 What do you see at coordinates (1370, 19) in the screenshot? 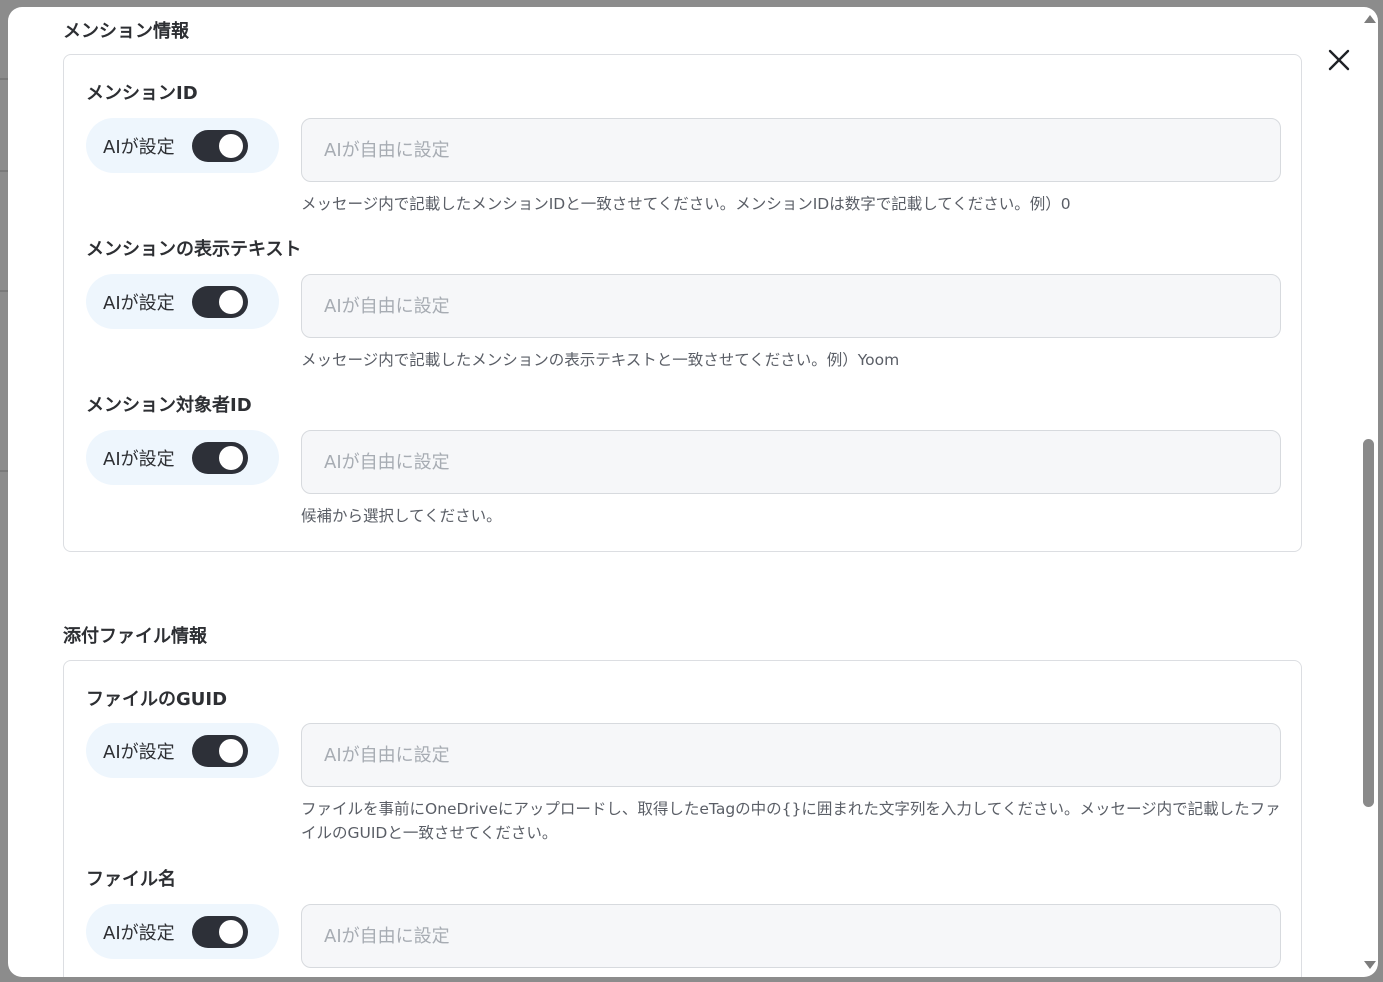
I see `scroll-up-arrow-icon` at bounding box center [1370, 19].